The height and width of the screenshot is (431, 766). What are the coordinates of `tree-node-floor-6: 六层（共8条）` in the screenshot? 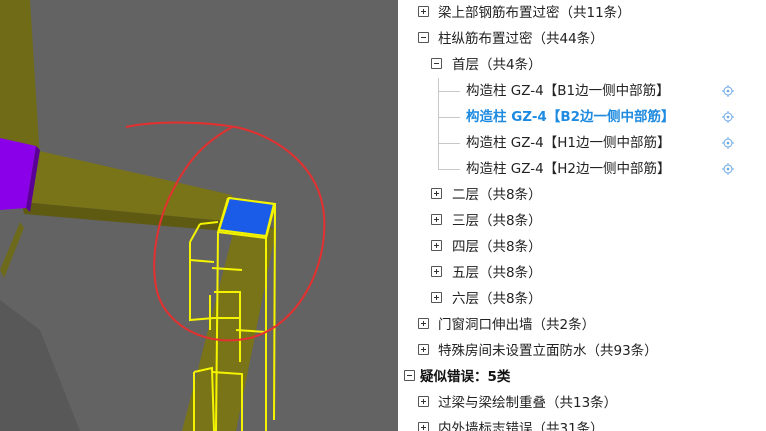 It's located at (582, 299).